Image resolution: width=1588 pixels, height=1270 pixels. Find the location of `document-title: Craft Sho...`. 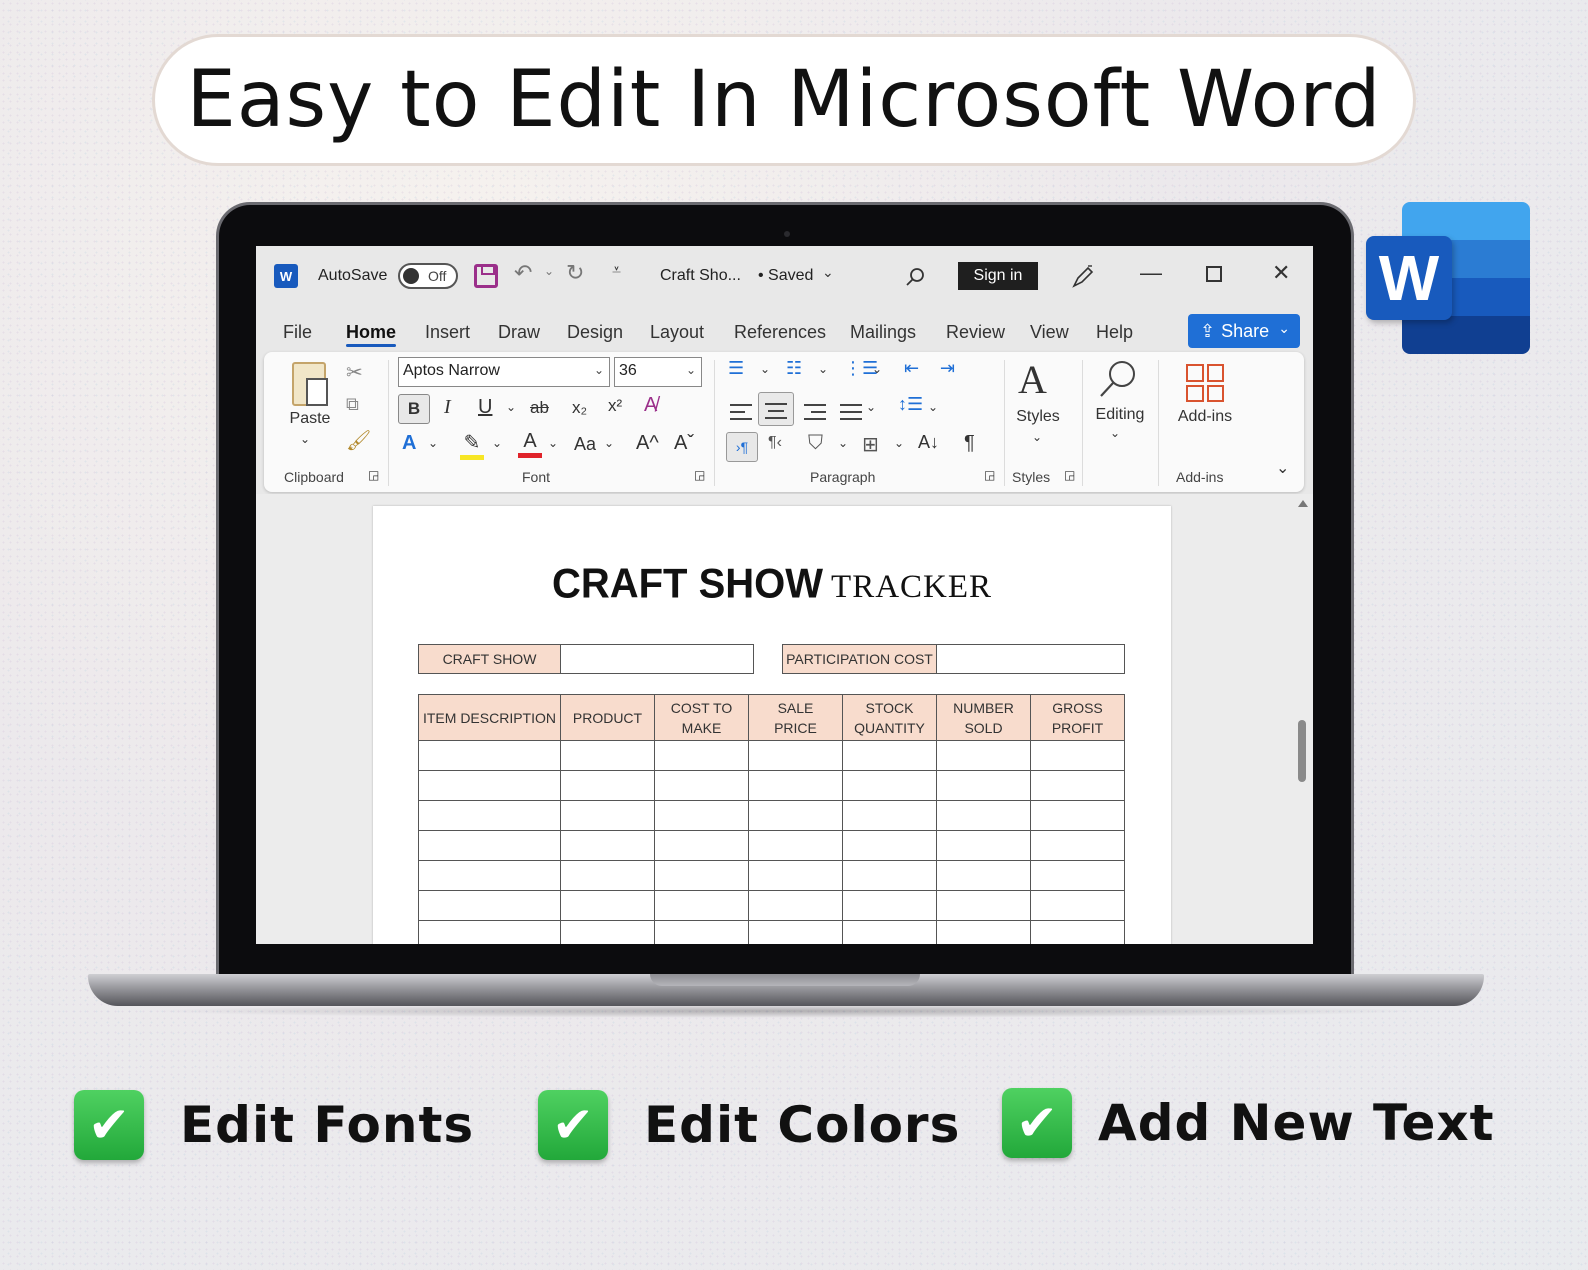

document-title: Craft Sho... is located at coordinates (700, 276).